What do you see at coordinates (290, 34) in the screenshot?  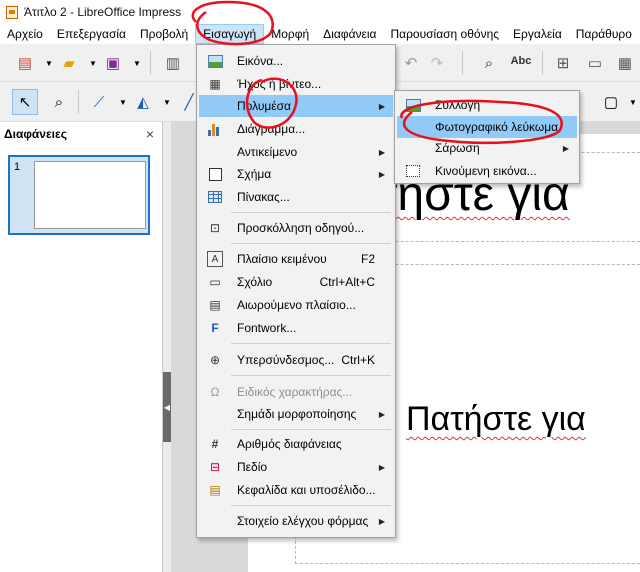 I see `menu-format: Μορφή` at bounding box center [290, 34].